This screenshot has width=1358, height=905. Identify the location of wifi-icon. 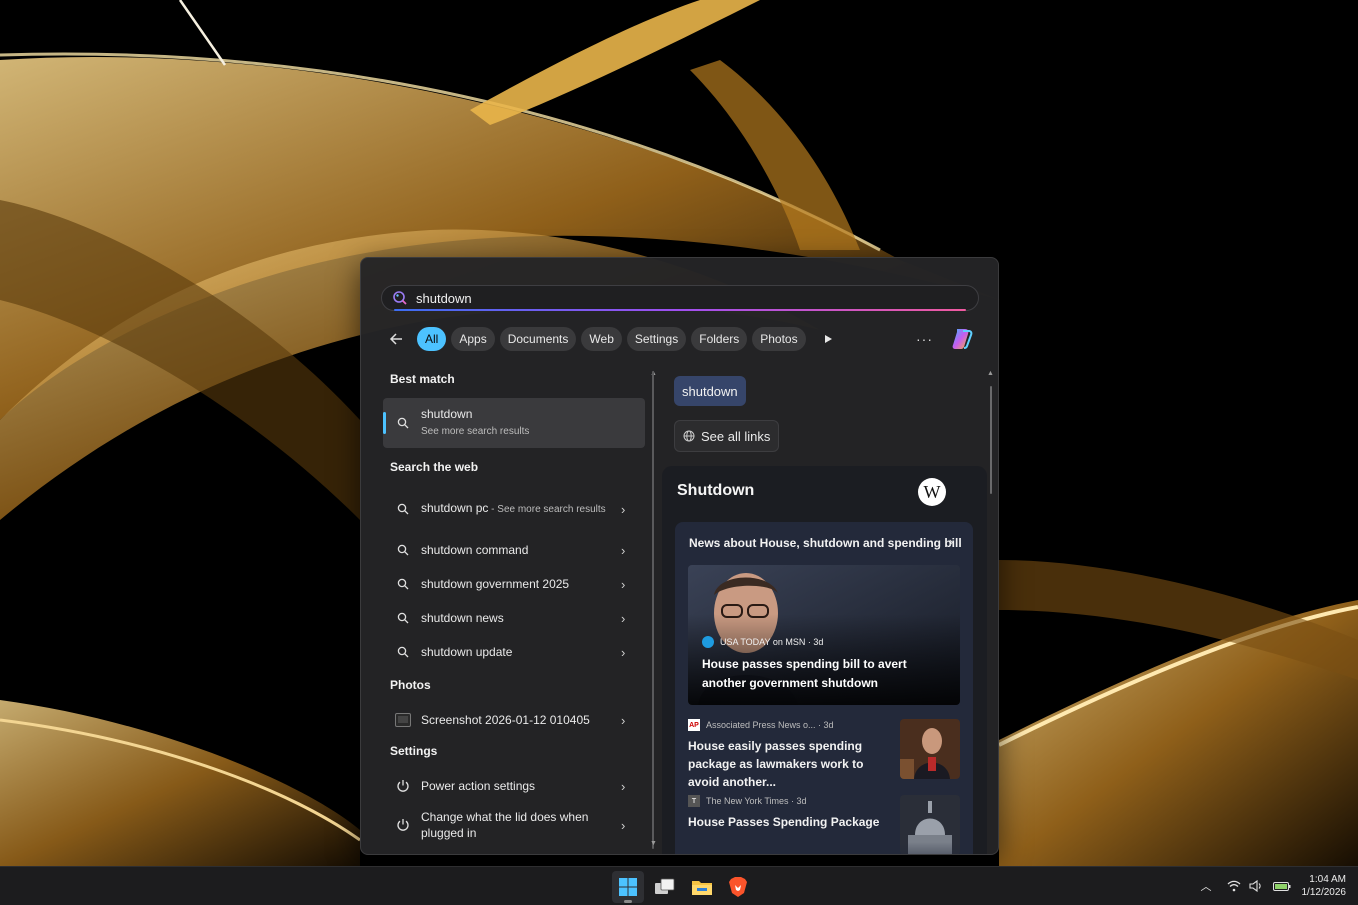
(1234, 886).